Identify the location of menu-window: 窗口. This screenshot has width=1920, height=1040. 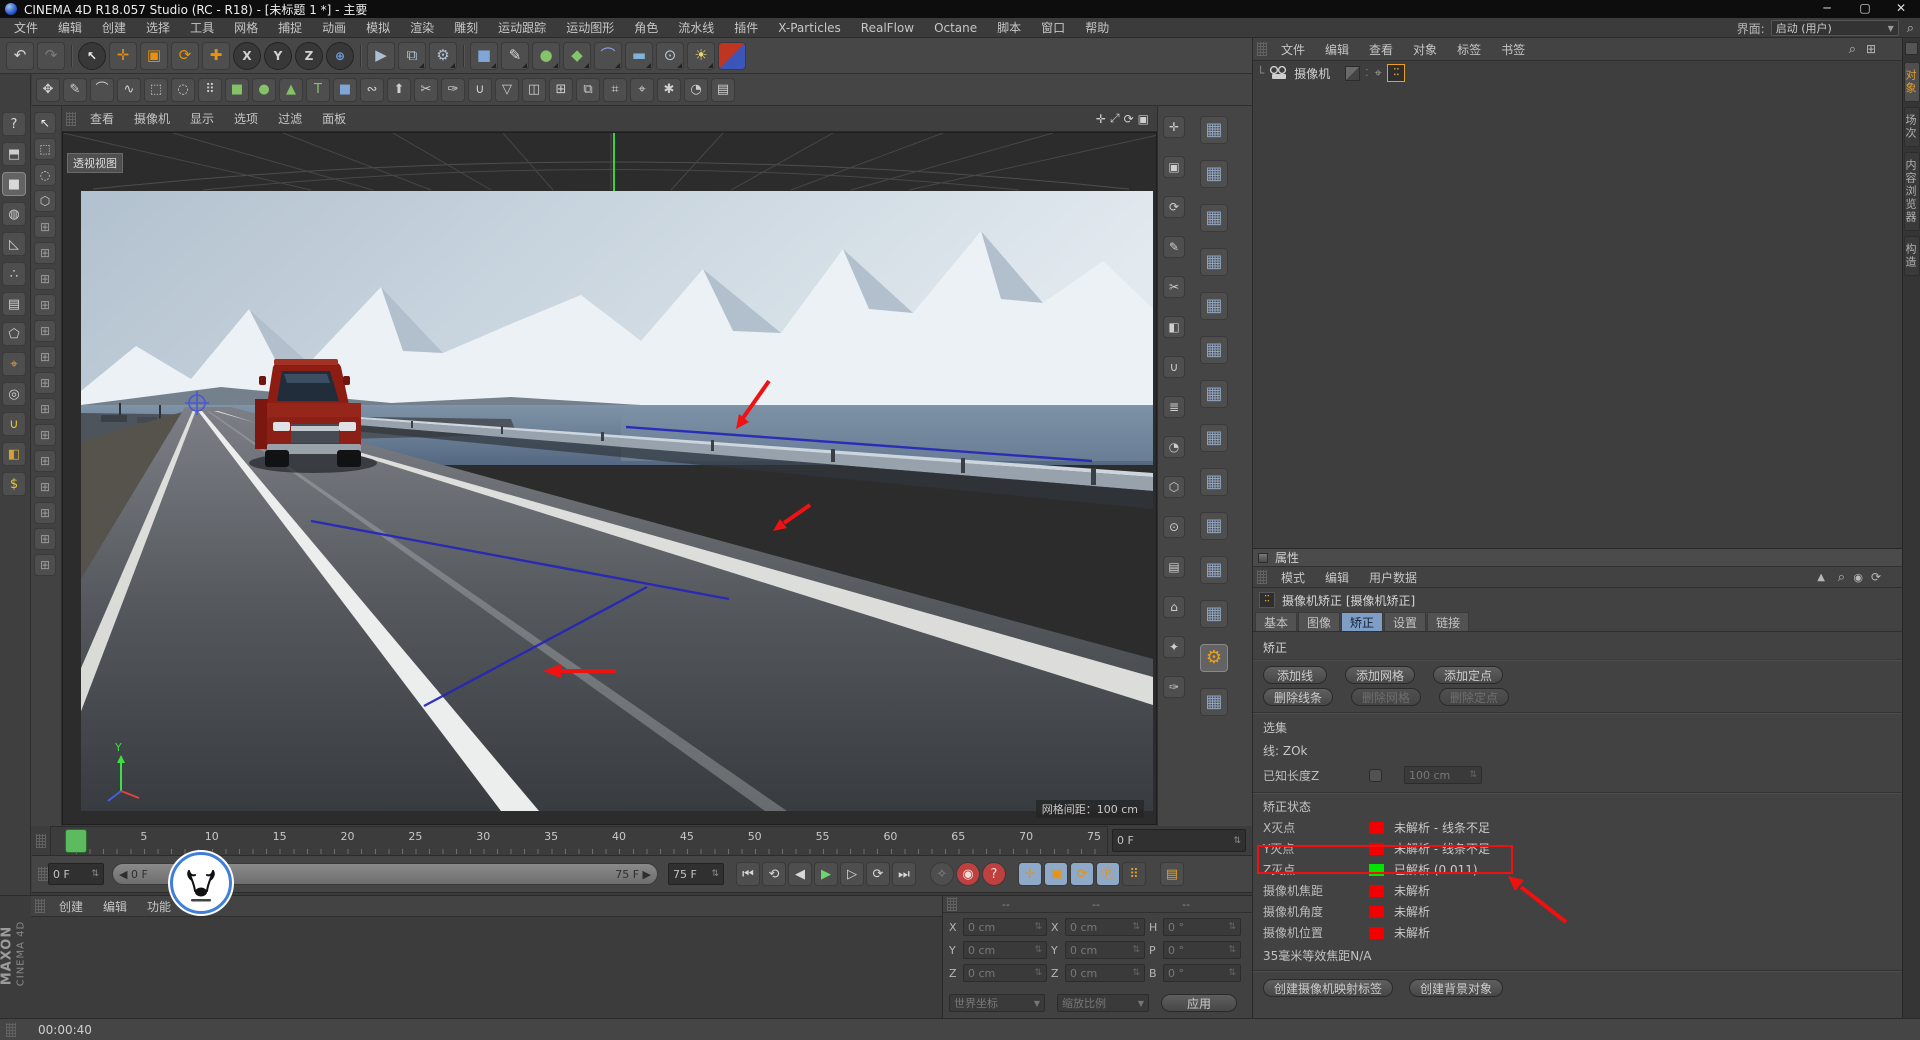
(1053, 27).